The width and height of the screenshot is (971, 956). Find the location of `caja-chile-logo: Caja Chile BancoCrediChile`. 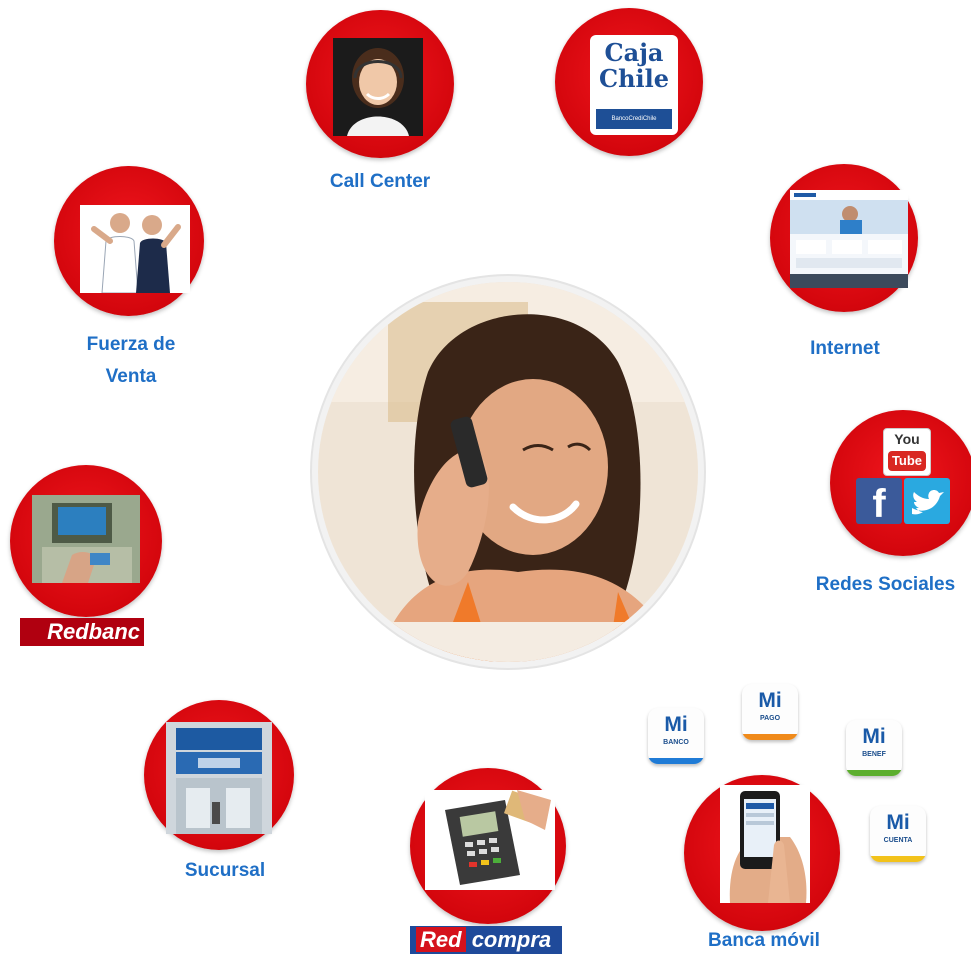

caja-chile-logo: Caja Chile BancoCrediChile is located at coordinates (634, 85).